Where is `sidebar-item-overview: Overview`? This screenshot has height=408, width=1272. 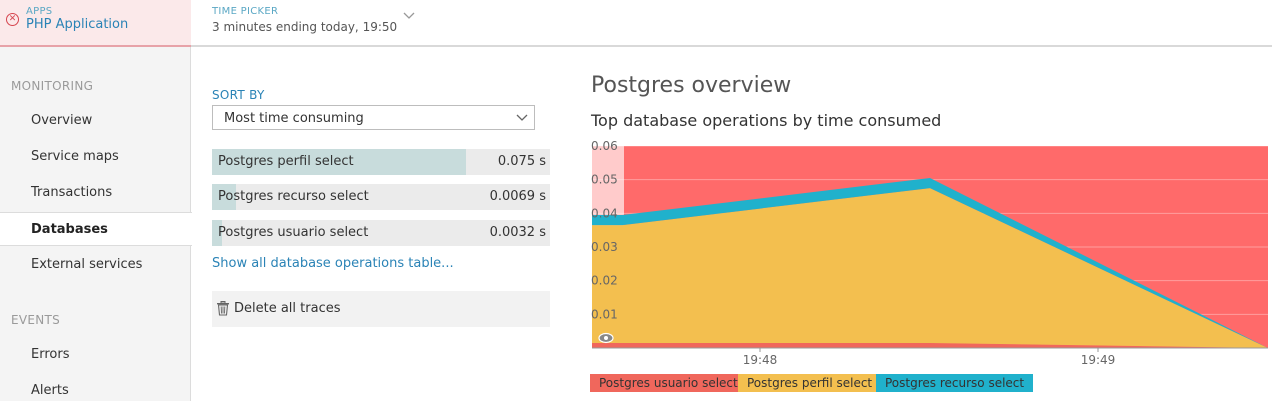 sidebar-item-overview: Overview is located at coordinates (95, 121).